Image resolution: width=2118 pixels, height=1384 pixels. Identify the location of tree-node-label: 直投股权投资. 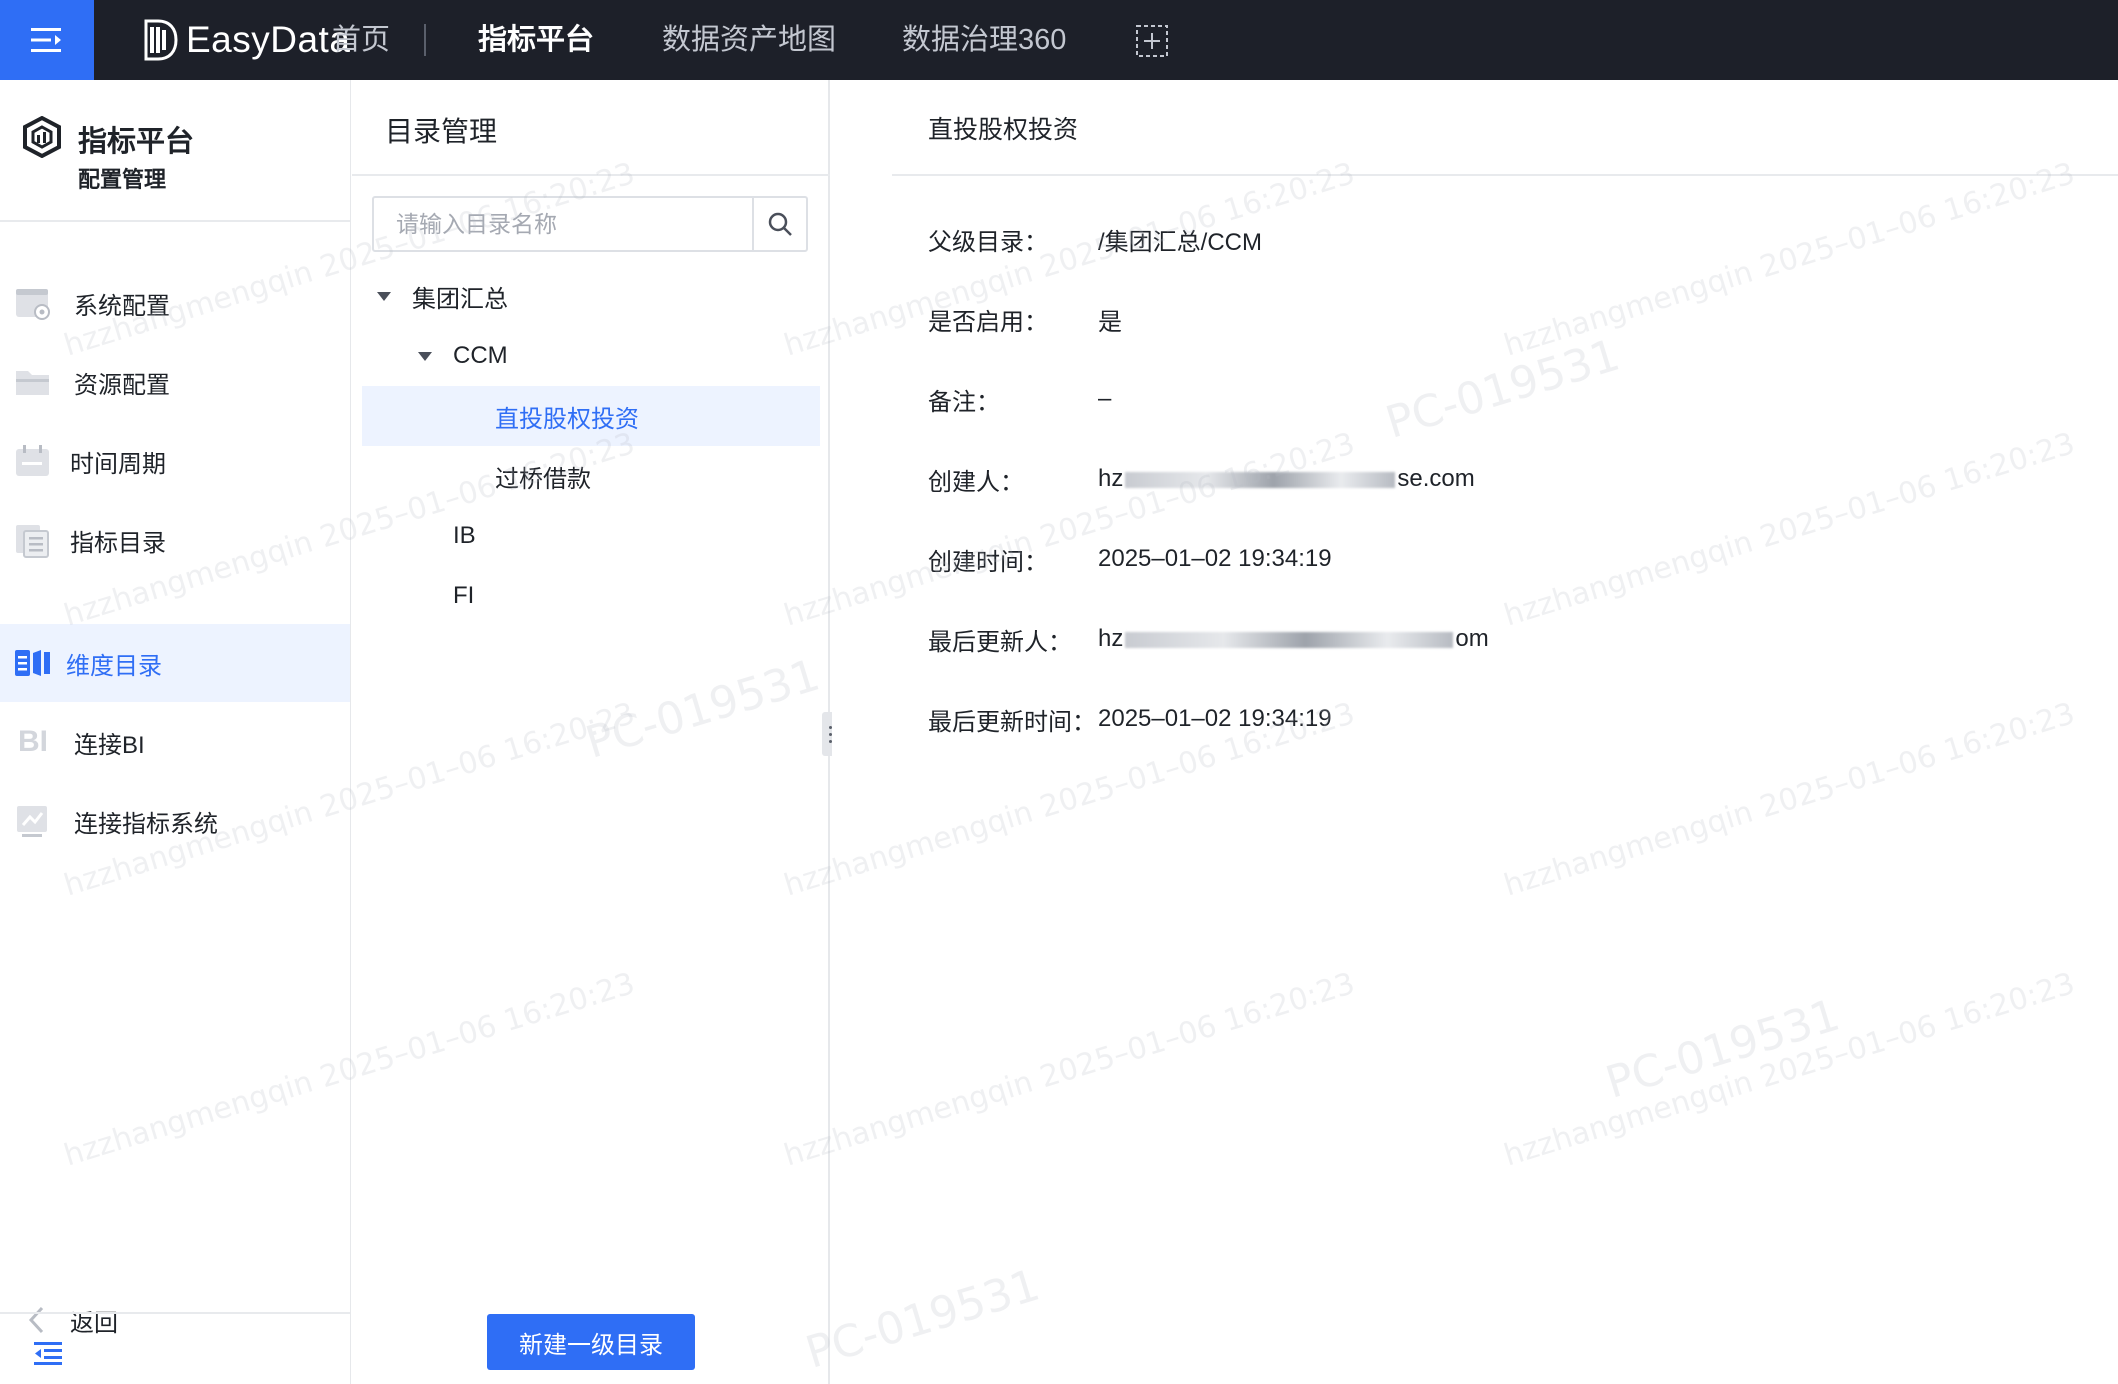
(567, 419).